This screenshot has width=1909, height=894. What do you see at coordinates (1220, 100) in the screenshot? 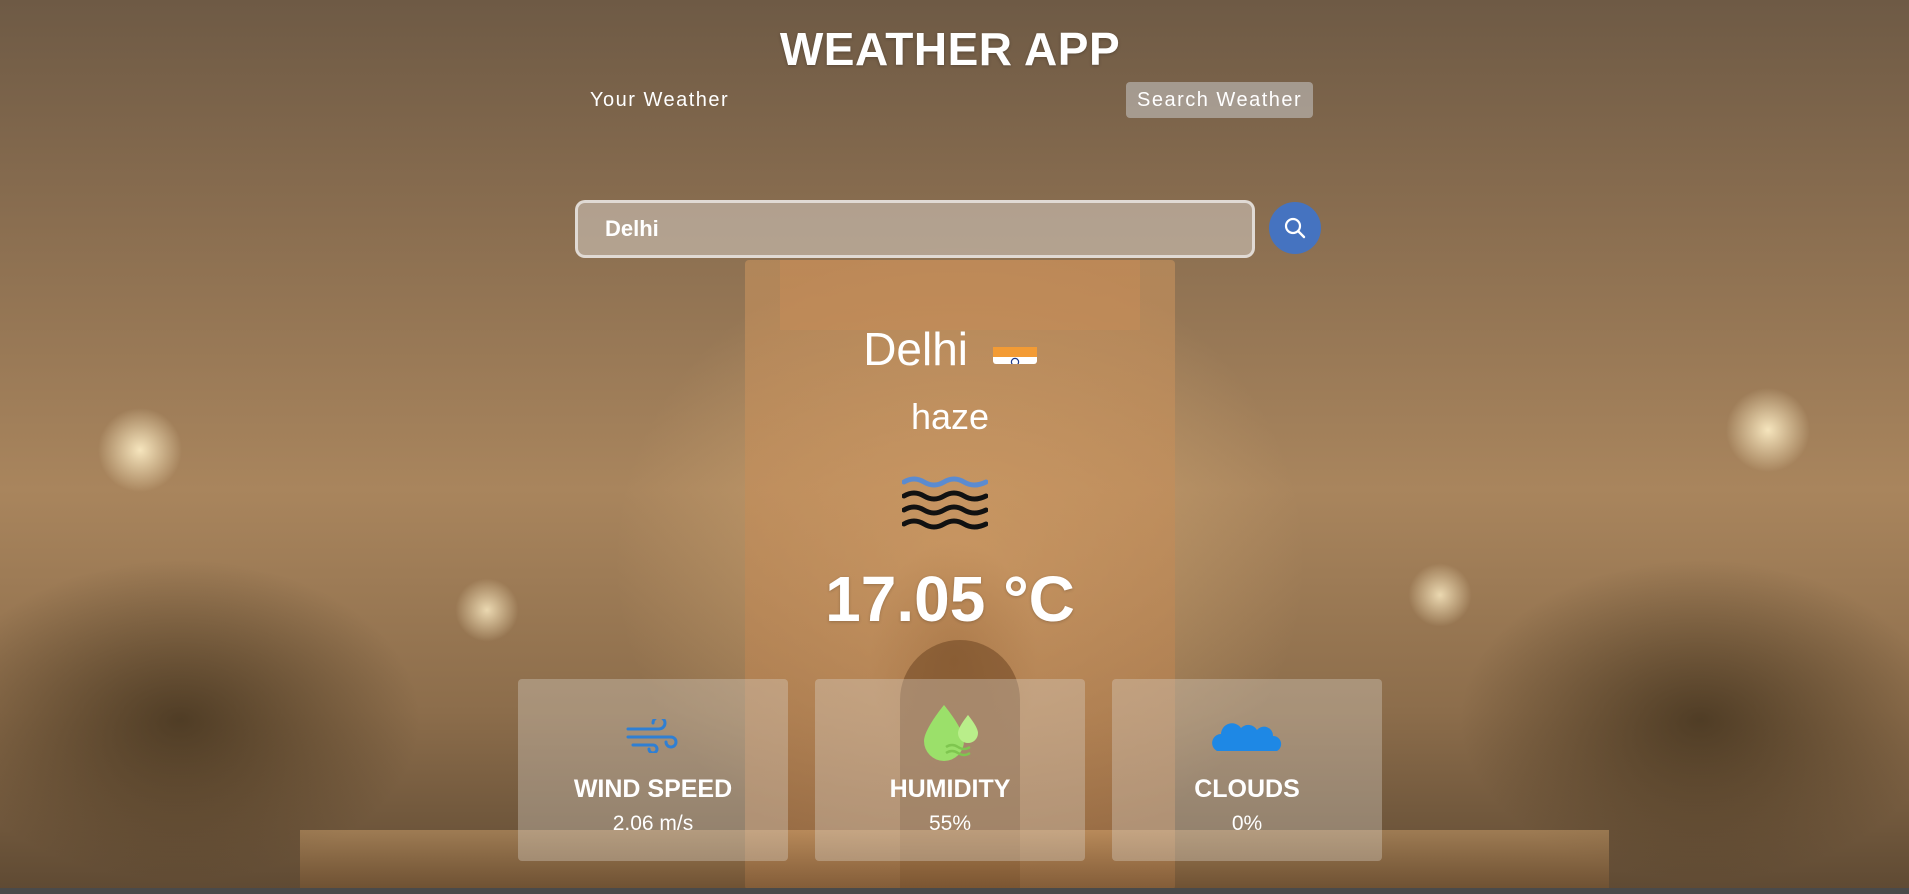
I see `tab-search-weather: Search Weather` at bounding box center [1220, 100].